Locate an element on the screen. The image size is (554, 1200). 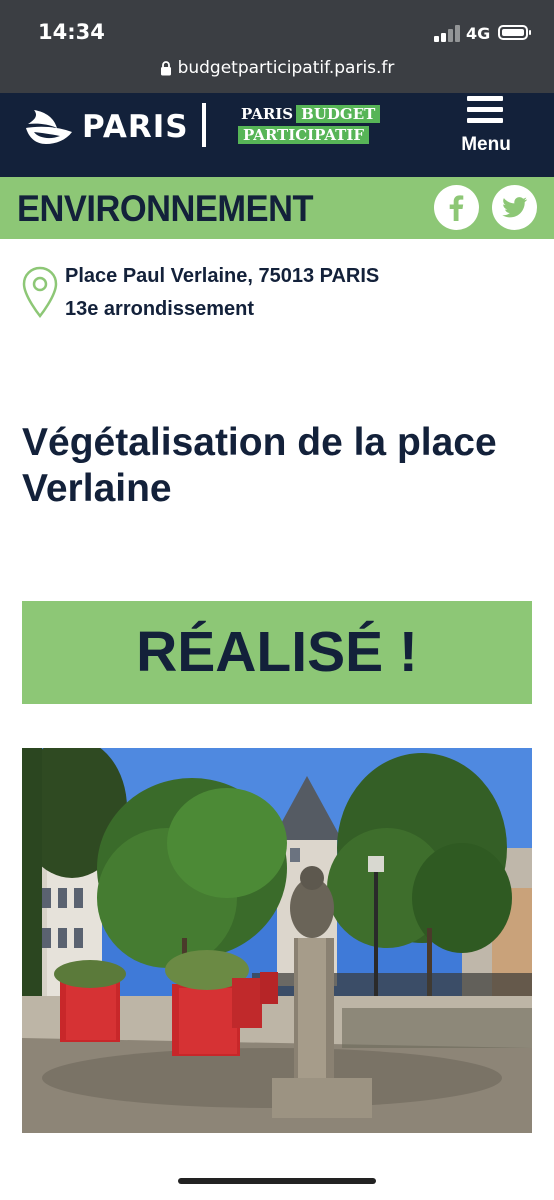
battery-icon is located at coordinates (514, 32).